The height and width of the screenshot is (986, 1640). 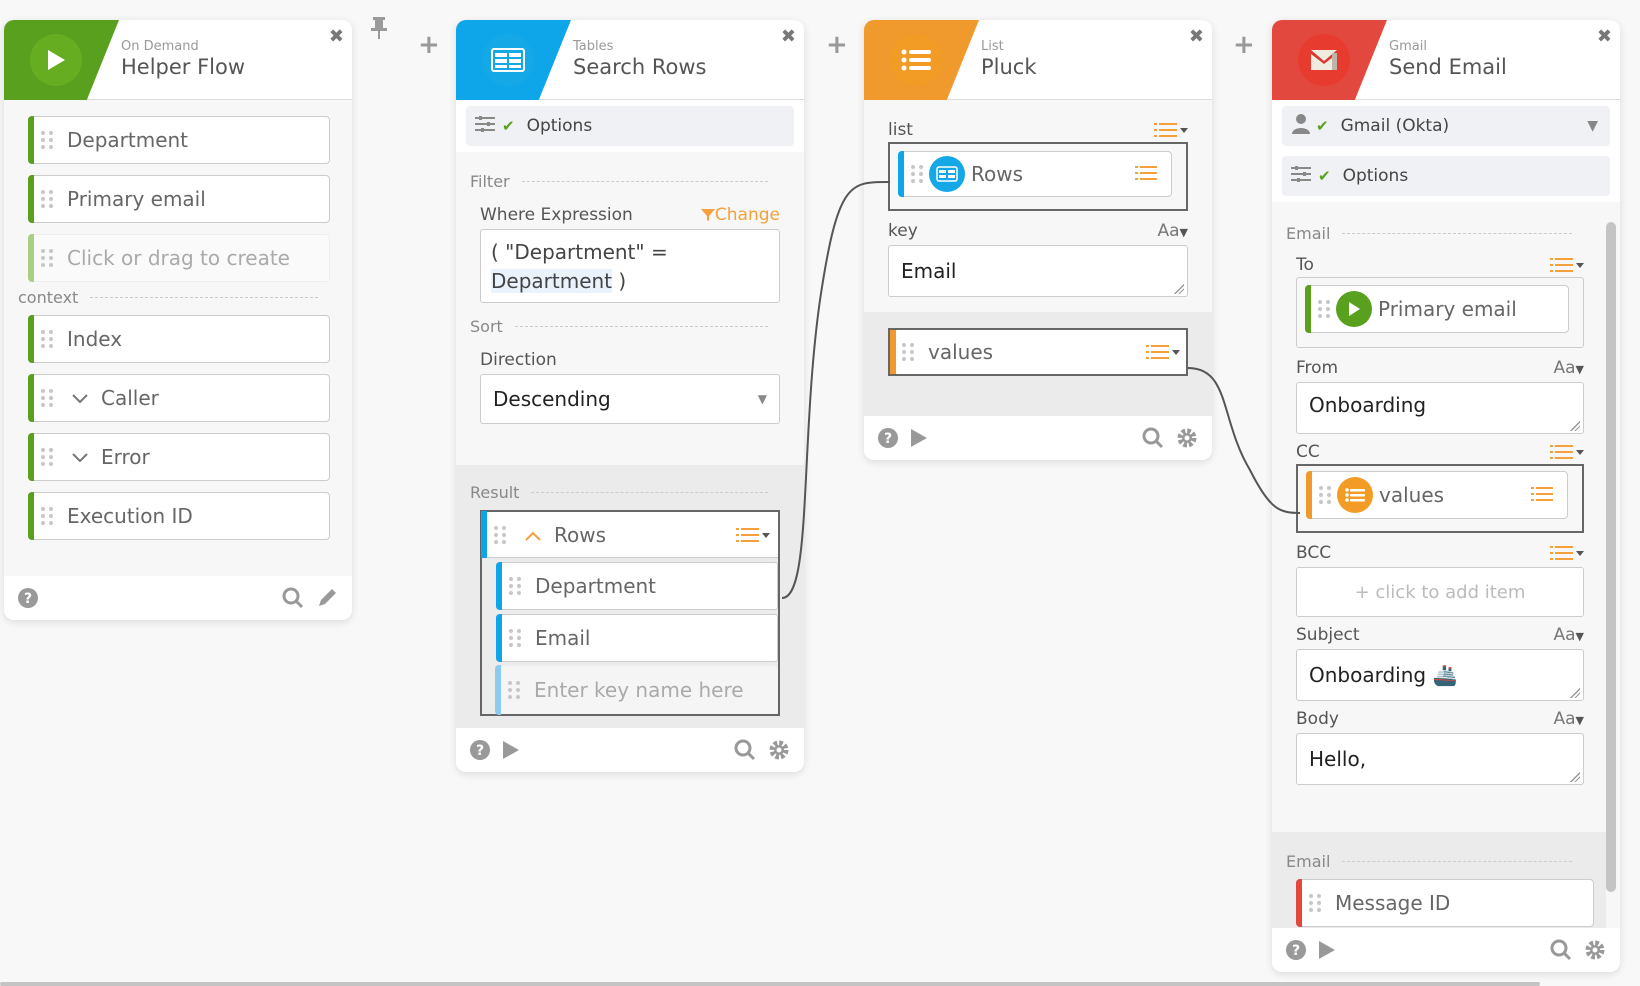 What do you see at coordinates (179, 199) in the screenshot?
I see `input-field-primary-email: Primary email` at bounding box center [179, 199].